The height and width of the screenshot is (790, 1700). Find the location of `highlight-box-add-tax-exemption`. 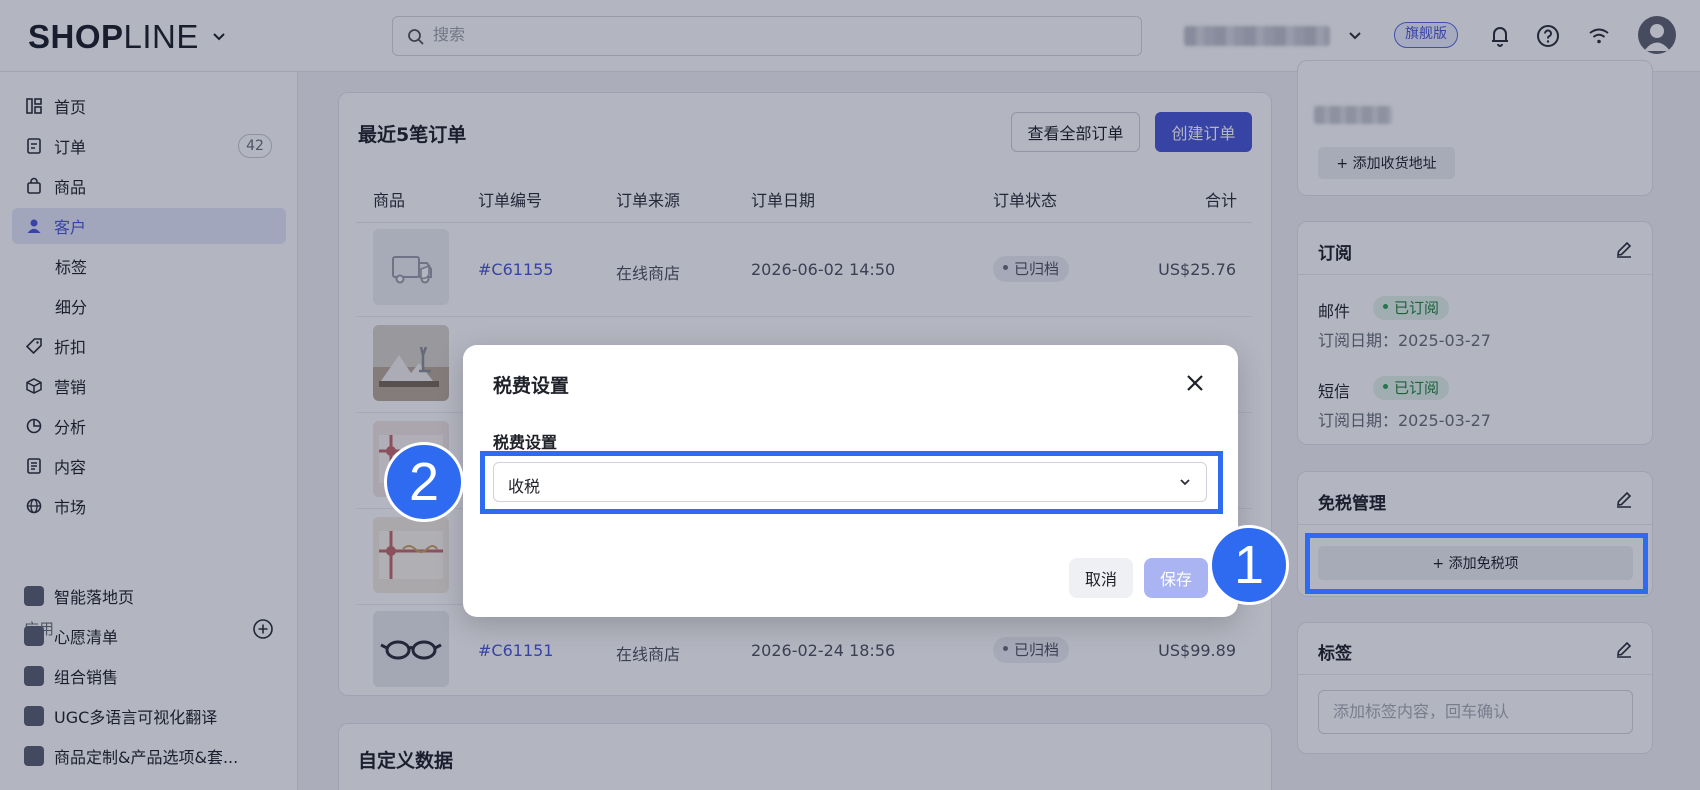

highlight-box-add-tax-exemption is located at coordinates (1476, 563).